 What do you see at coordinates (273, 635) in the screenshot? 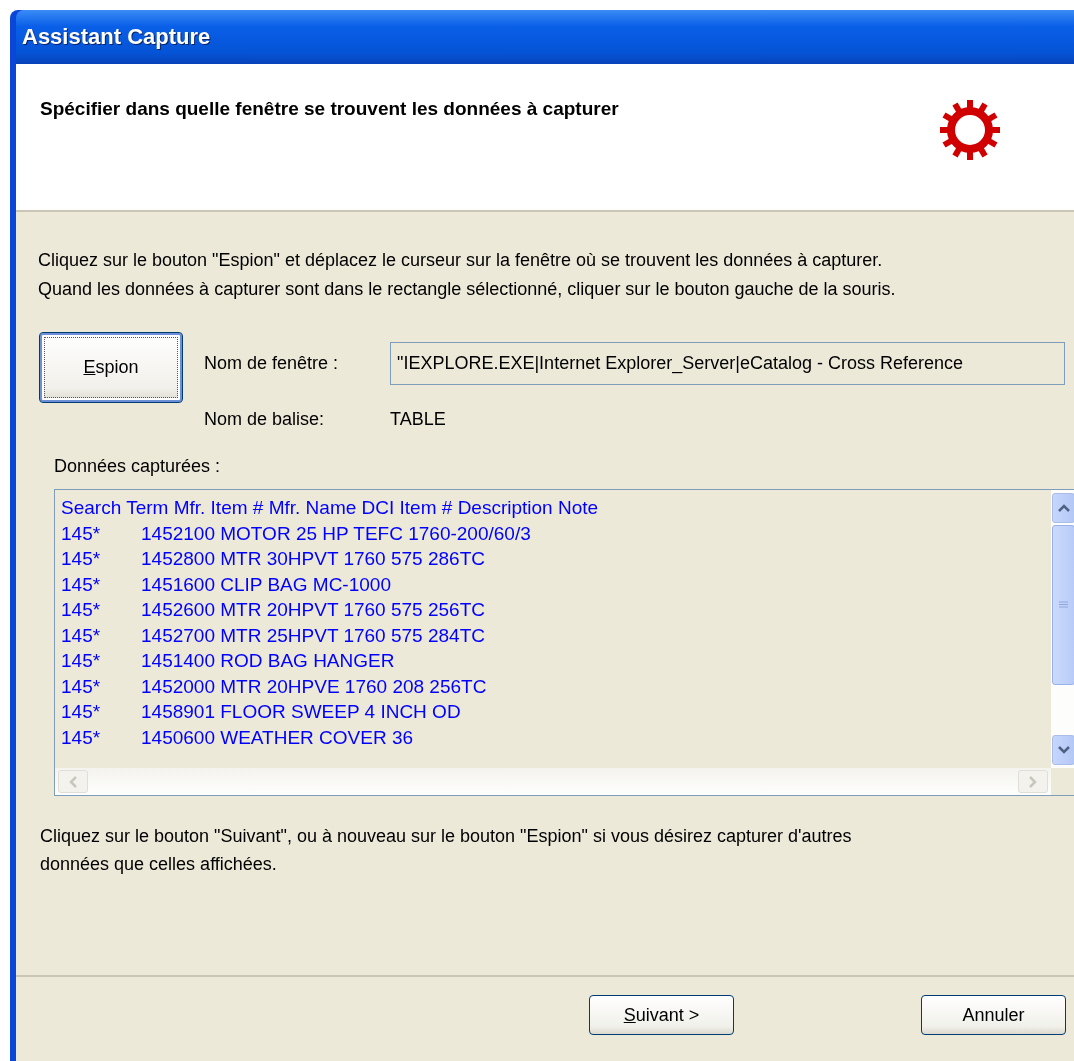
I see `list-line: 145* 1452700 MTR 25HPVT 1760 575 284TC` at bounding box center [273, 635].